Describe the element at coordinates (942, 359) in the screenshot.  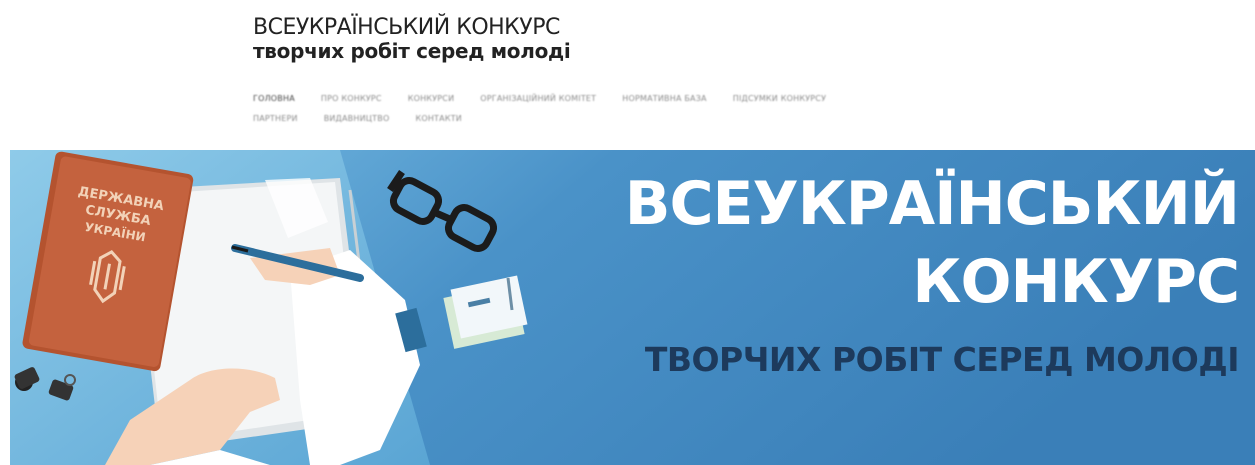
I see `banner-subheading: ТВОРЧИХ РОБІТ СЕРЕД МОЛОДІ` at that location.